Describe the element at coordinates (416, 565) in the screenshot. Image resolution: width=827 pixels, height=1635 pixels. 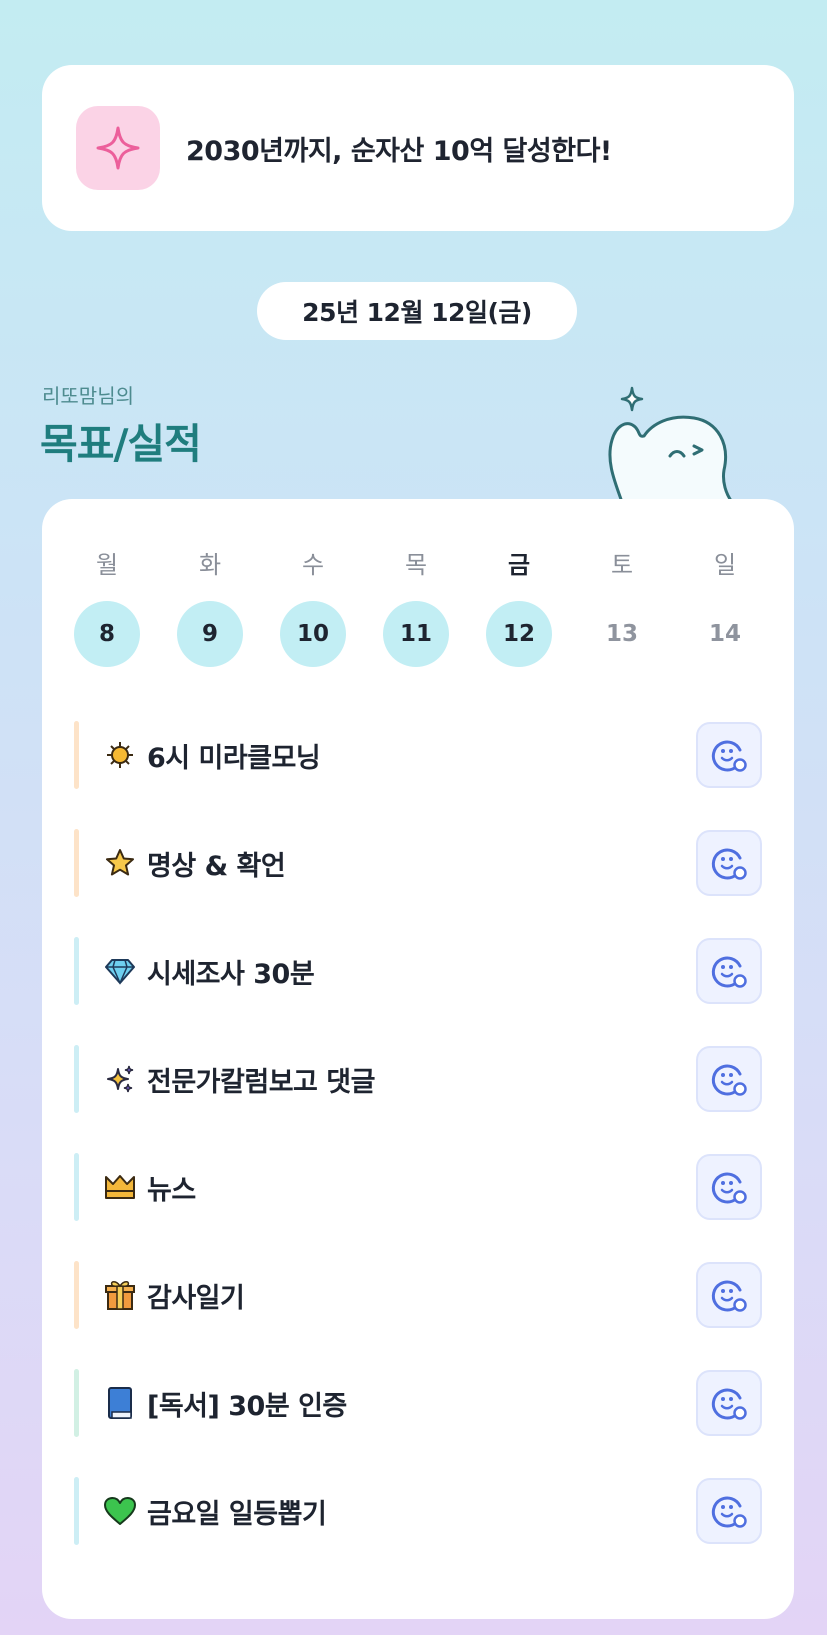
I see `day-name: 목` at that location.